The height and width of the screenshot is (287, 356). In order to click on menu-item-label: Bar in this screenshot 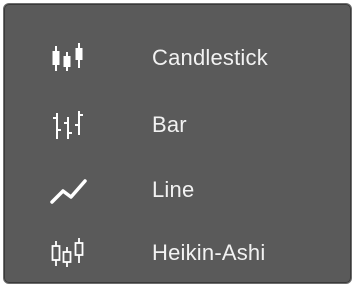, I will do `click(169, 124)`.